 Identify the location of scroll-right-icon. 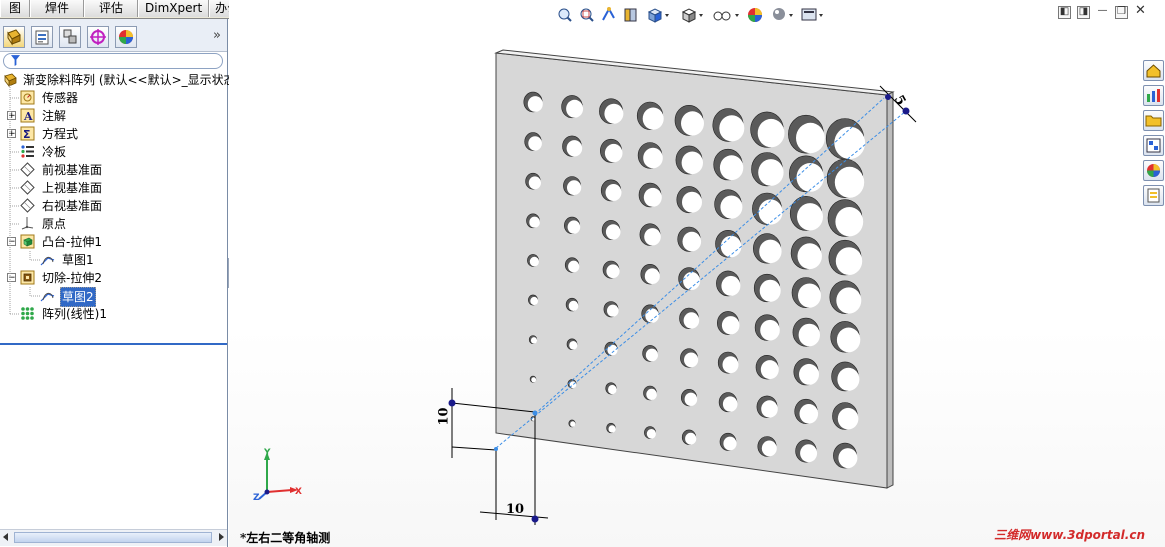
(221, 537).